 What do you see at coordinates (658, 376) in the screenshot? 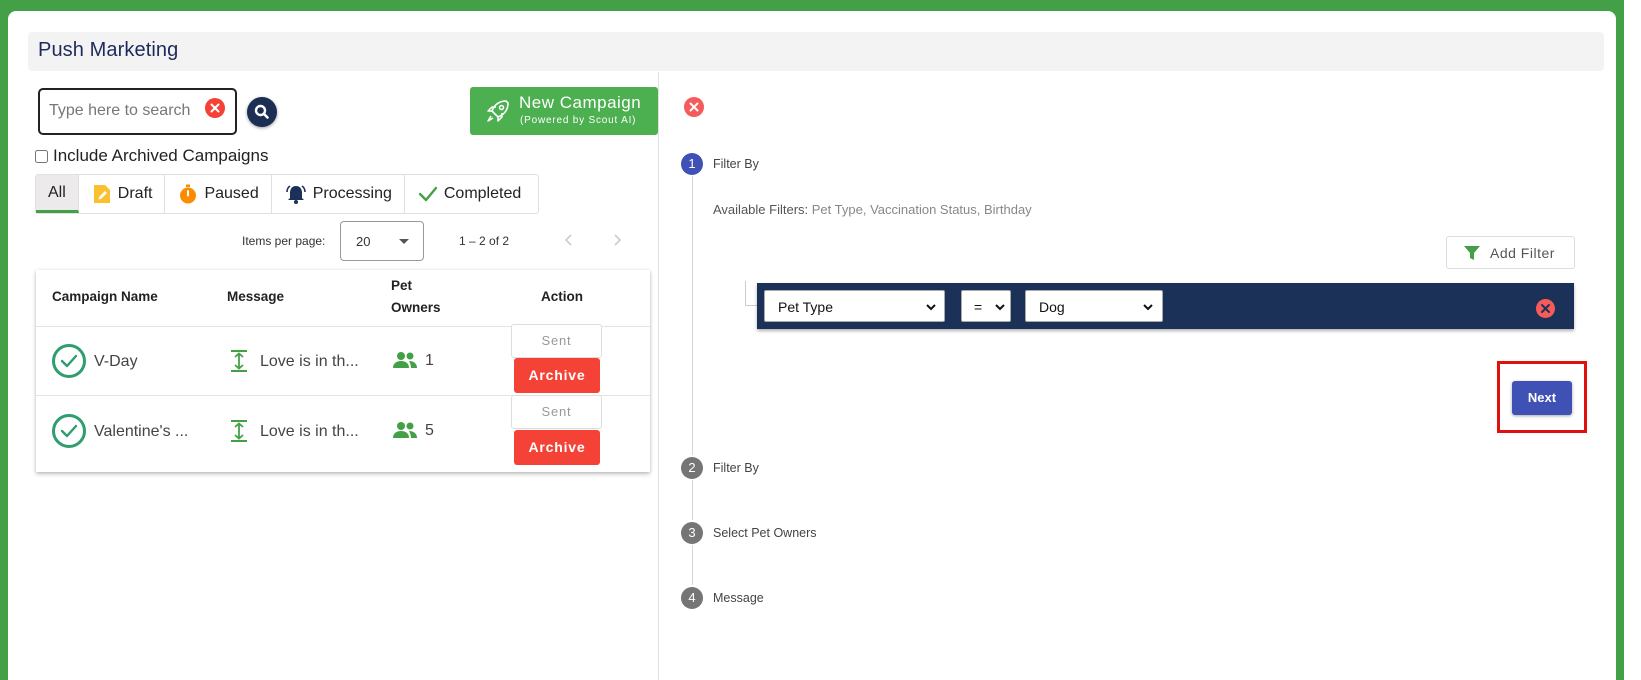
I see `panel-divider` at bounding box center [658, 376].